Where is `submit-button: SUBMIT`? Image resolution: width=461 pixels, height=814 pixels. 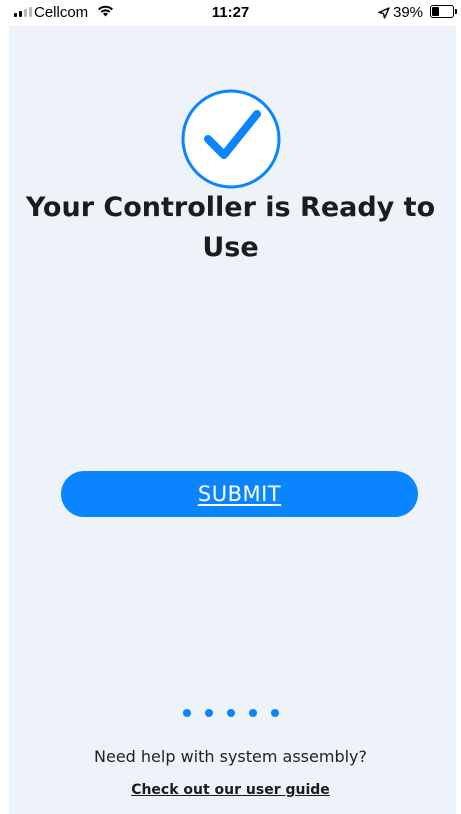
submit-button: SUBMIT is located at coordinates (239, 494).